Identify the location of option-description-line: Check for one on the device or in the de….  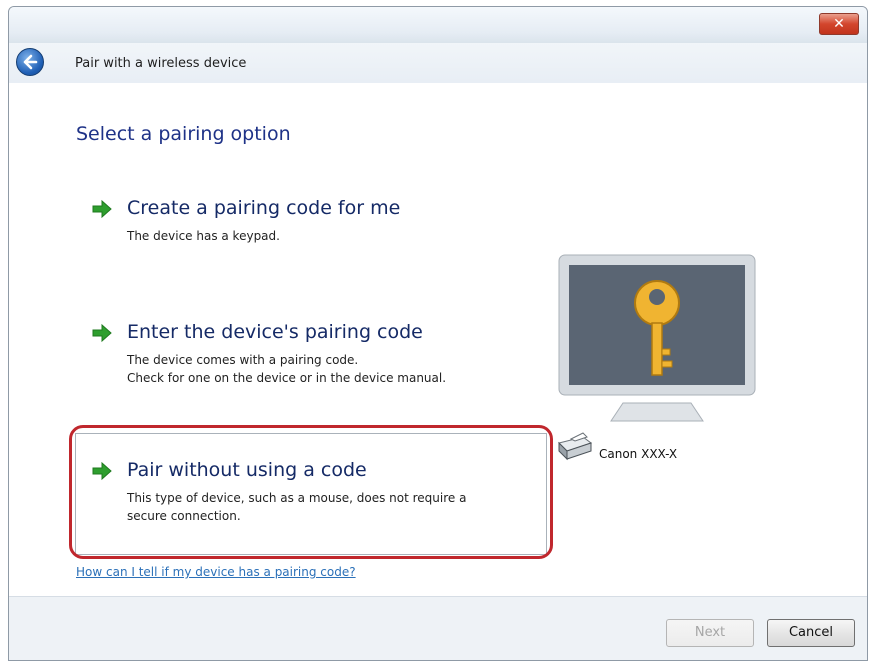
(287, 378).